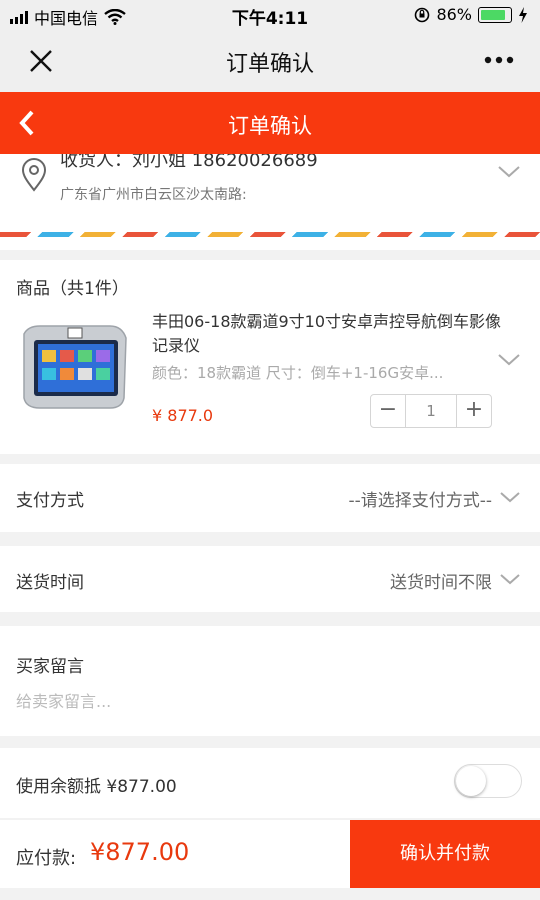 This screenshot has height=900, width=540. What do you see at coordinates (441, 583) in the screenshot?
I see `delivery-value: 送货时间不限` at bounding box center [441, 583].